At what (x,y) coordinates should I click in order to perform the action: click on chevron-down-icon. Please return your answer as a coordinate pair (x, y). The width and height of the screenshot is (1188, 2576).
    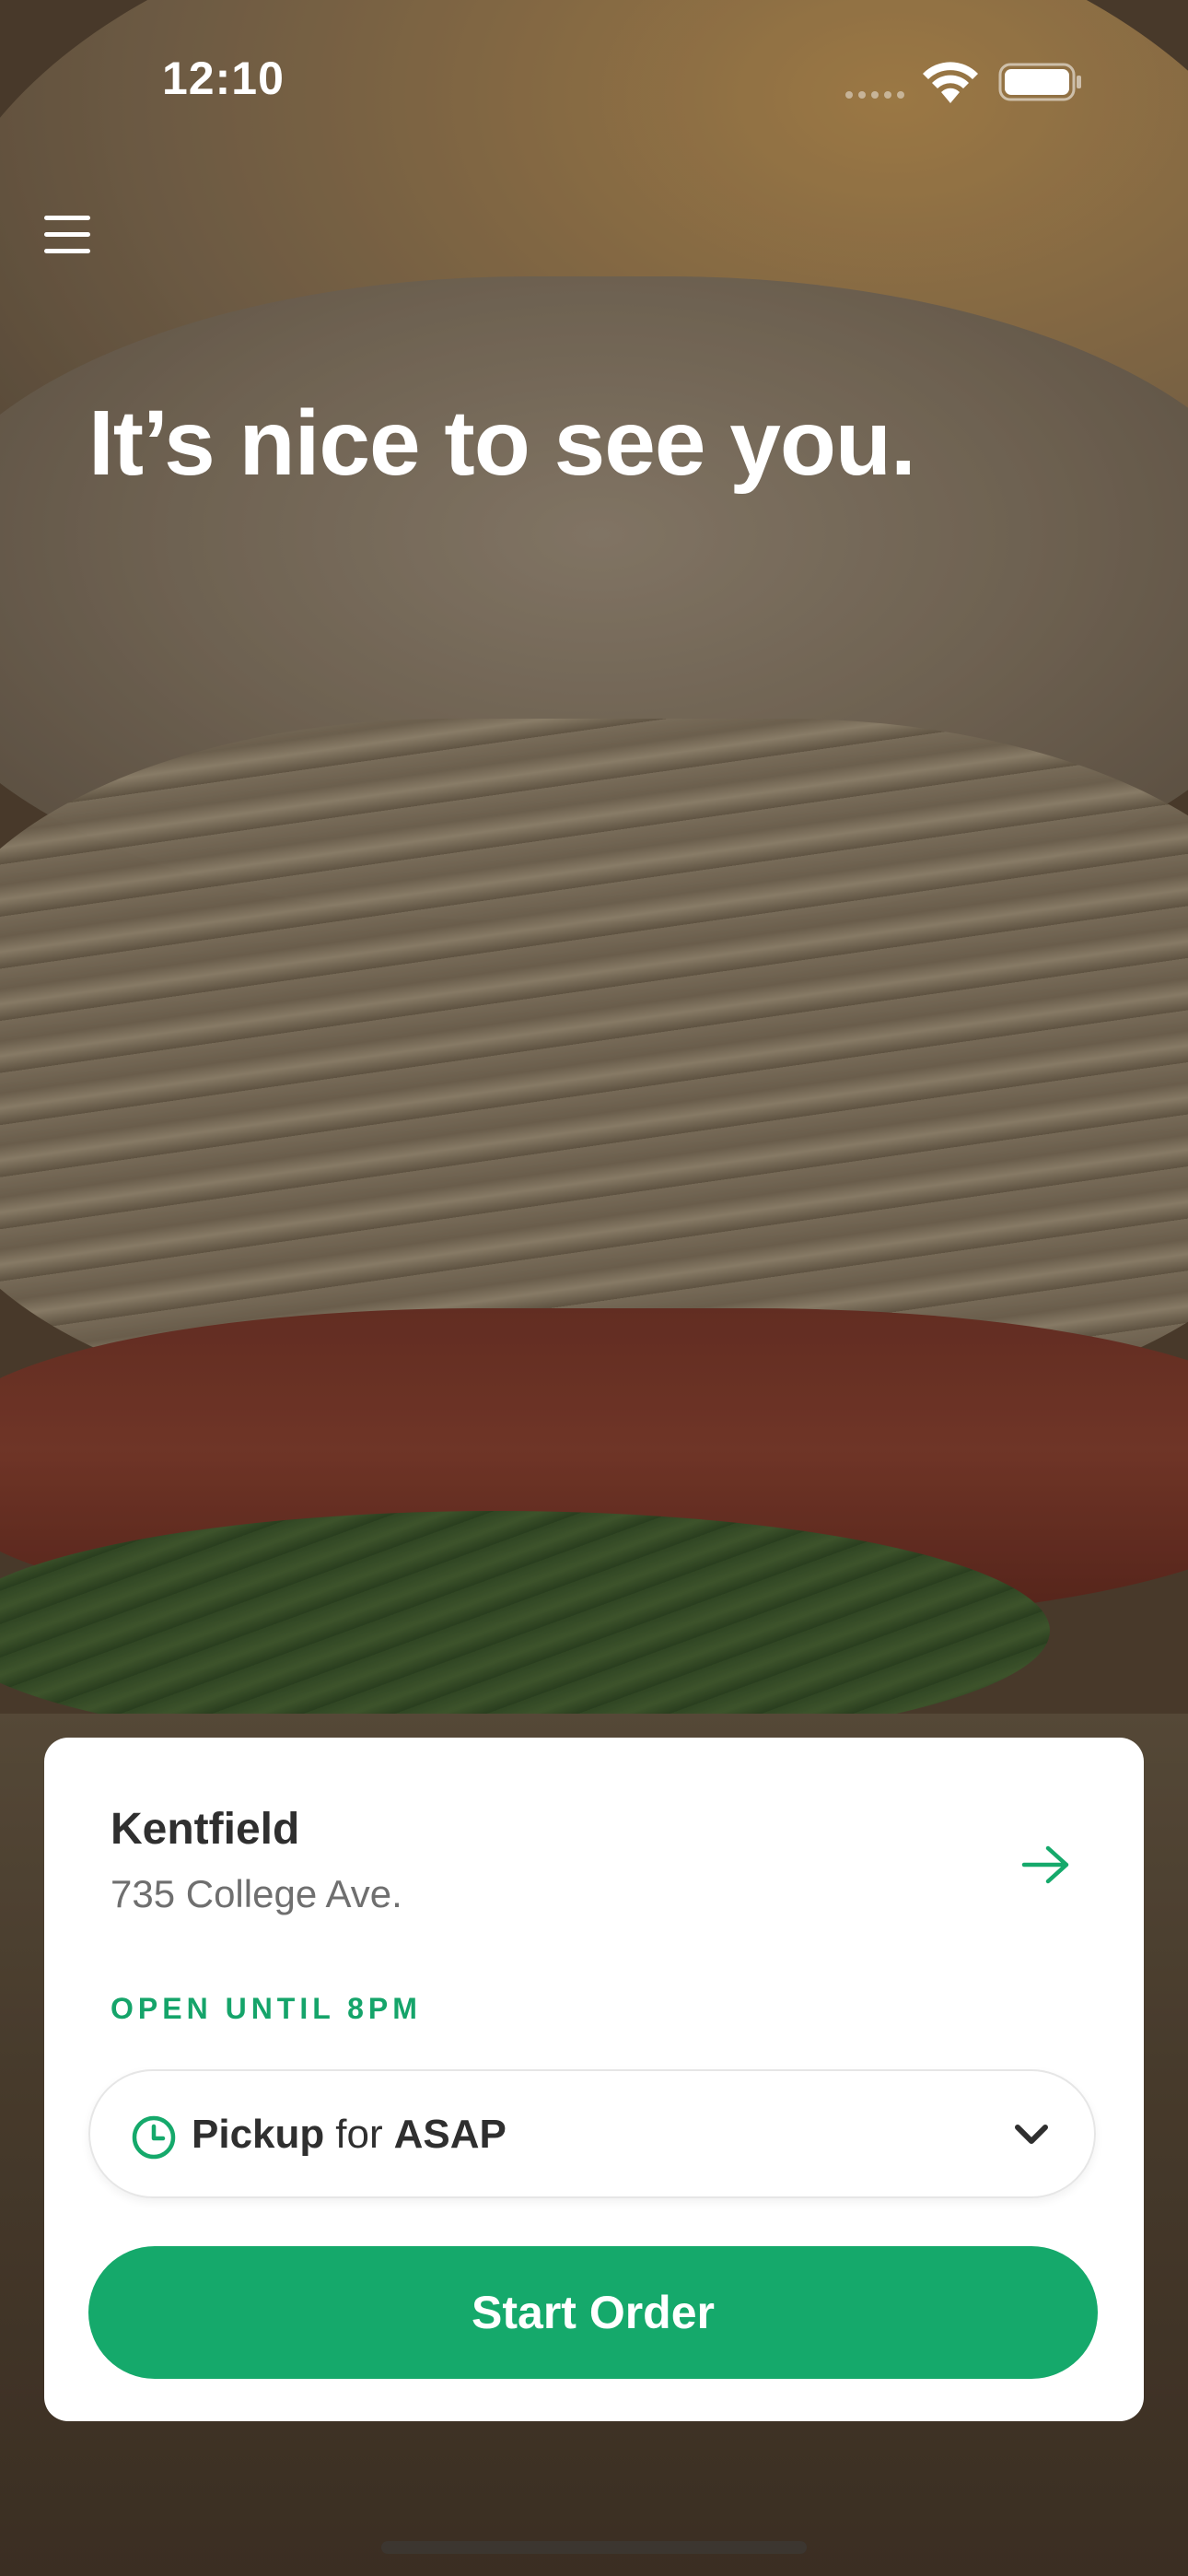
    Looking at the image, I should click on (1031, 2134).